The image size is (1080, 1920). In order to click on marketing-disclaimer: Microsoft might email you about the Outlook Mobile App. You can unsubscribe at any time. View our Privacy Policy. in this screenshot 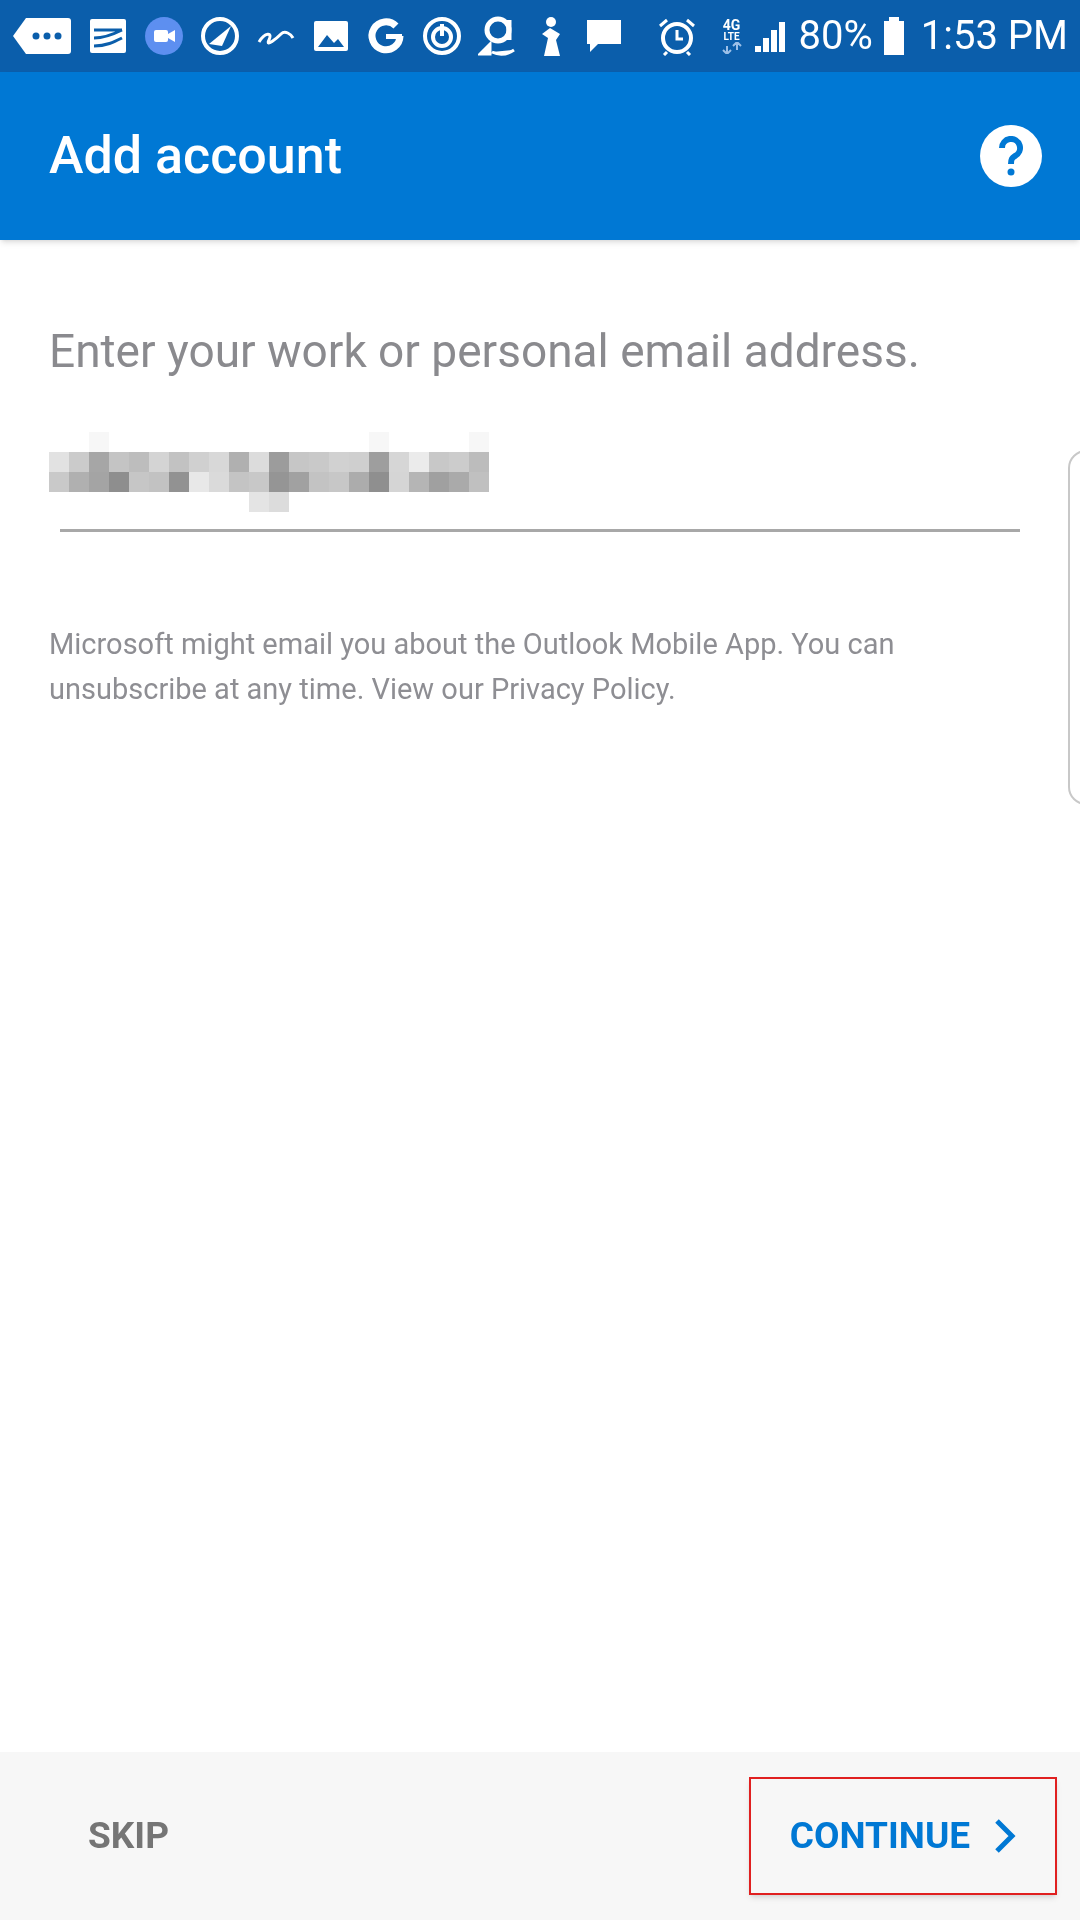, I will do `click(472, 667)`.